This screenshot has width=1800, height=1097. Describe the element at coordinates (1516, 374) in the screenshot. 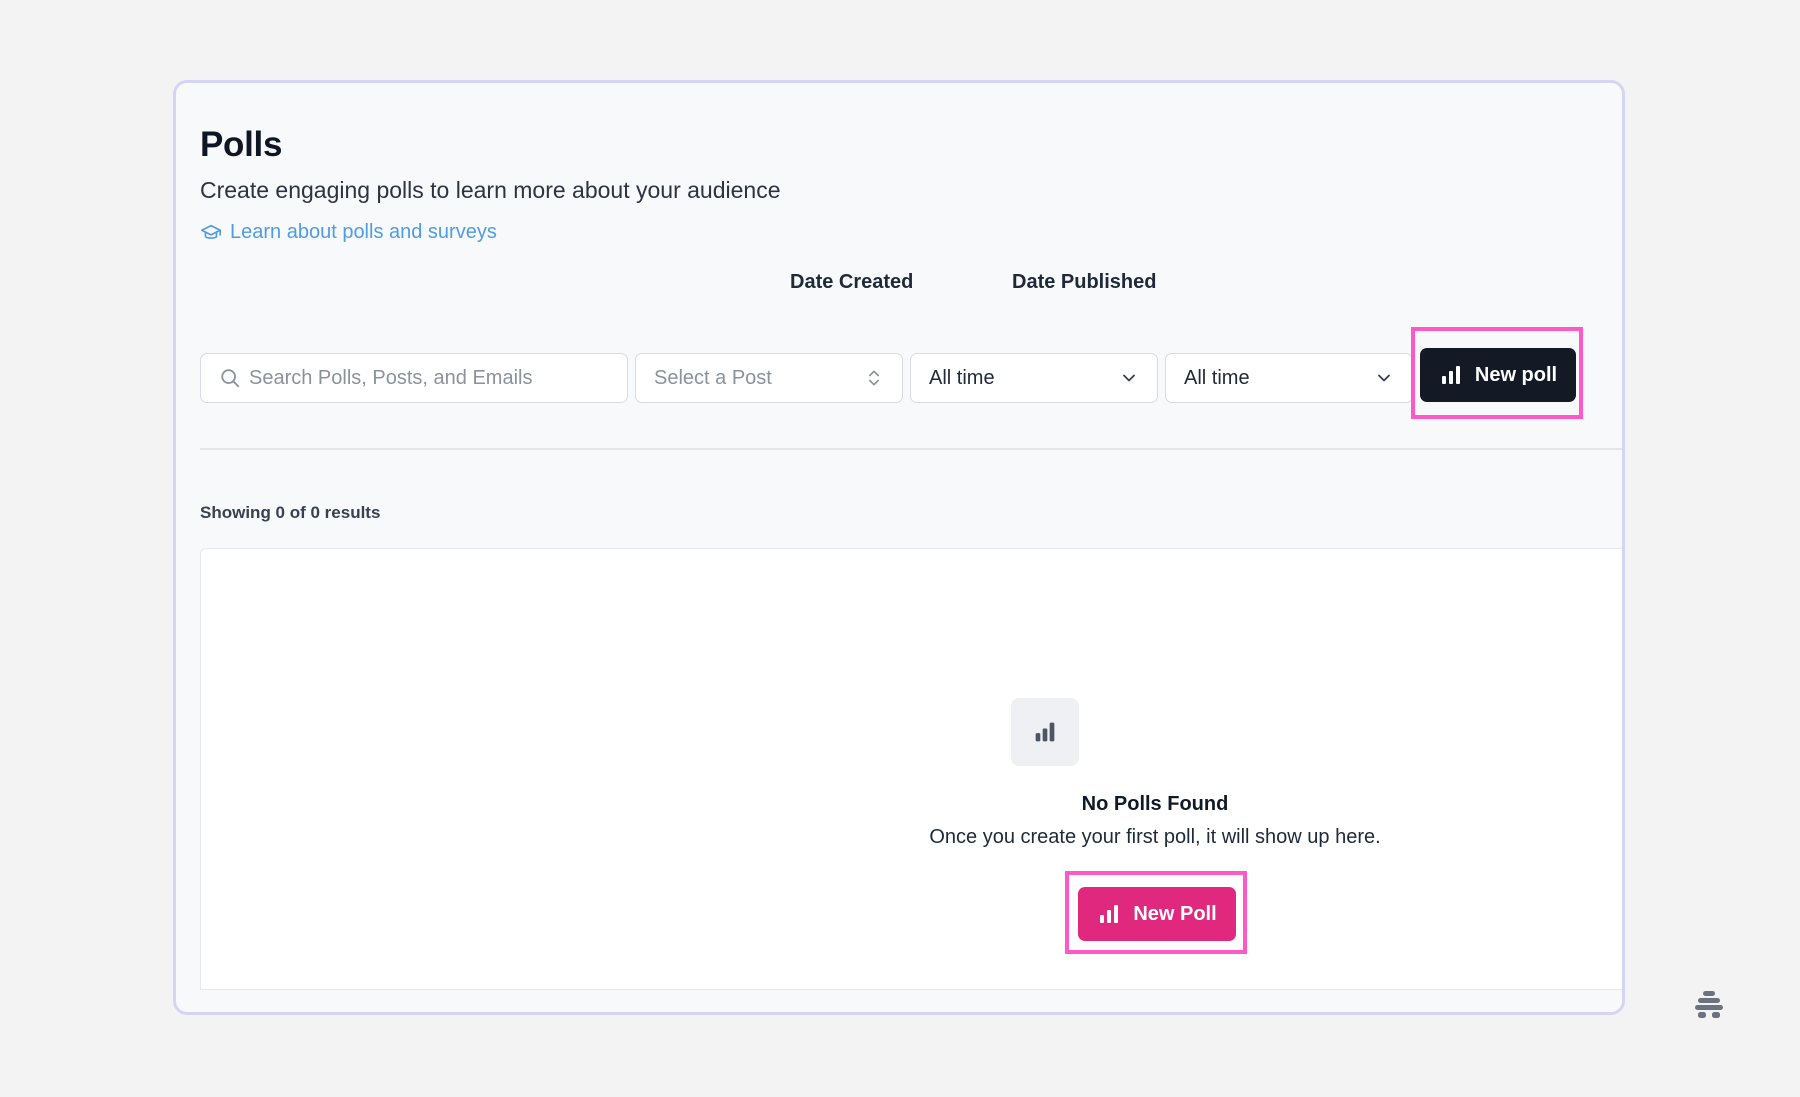

I see `new-poll-label: New poll` at that location.